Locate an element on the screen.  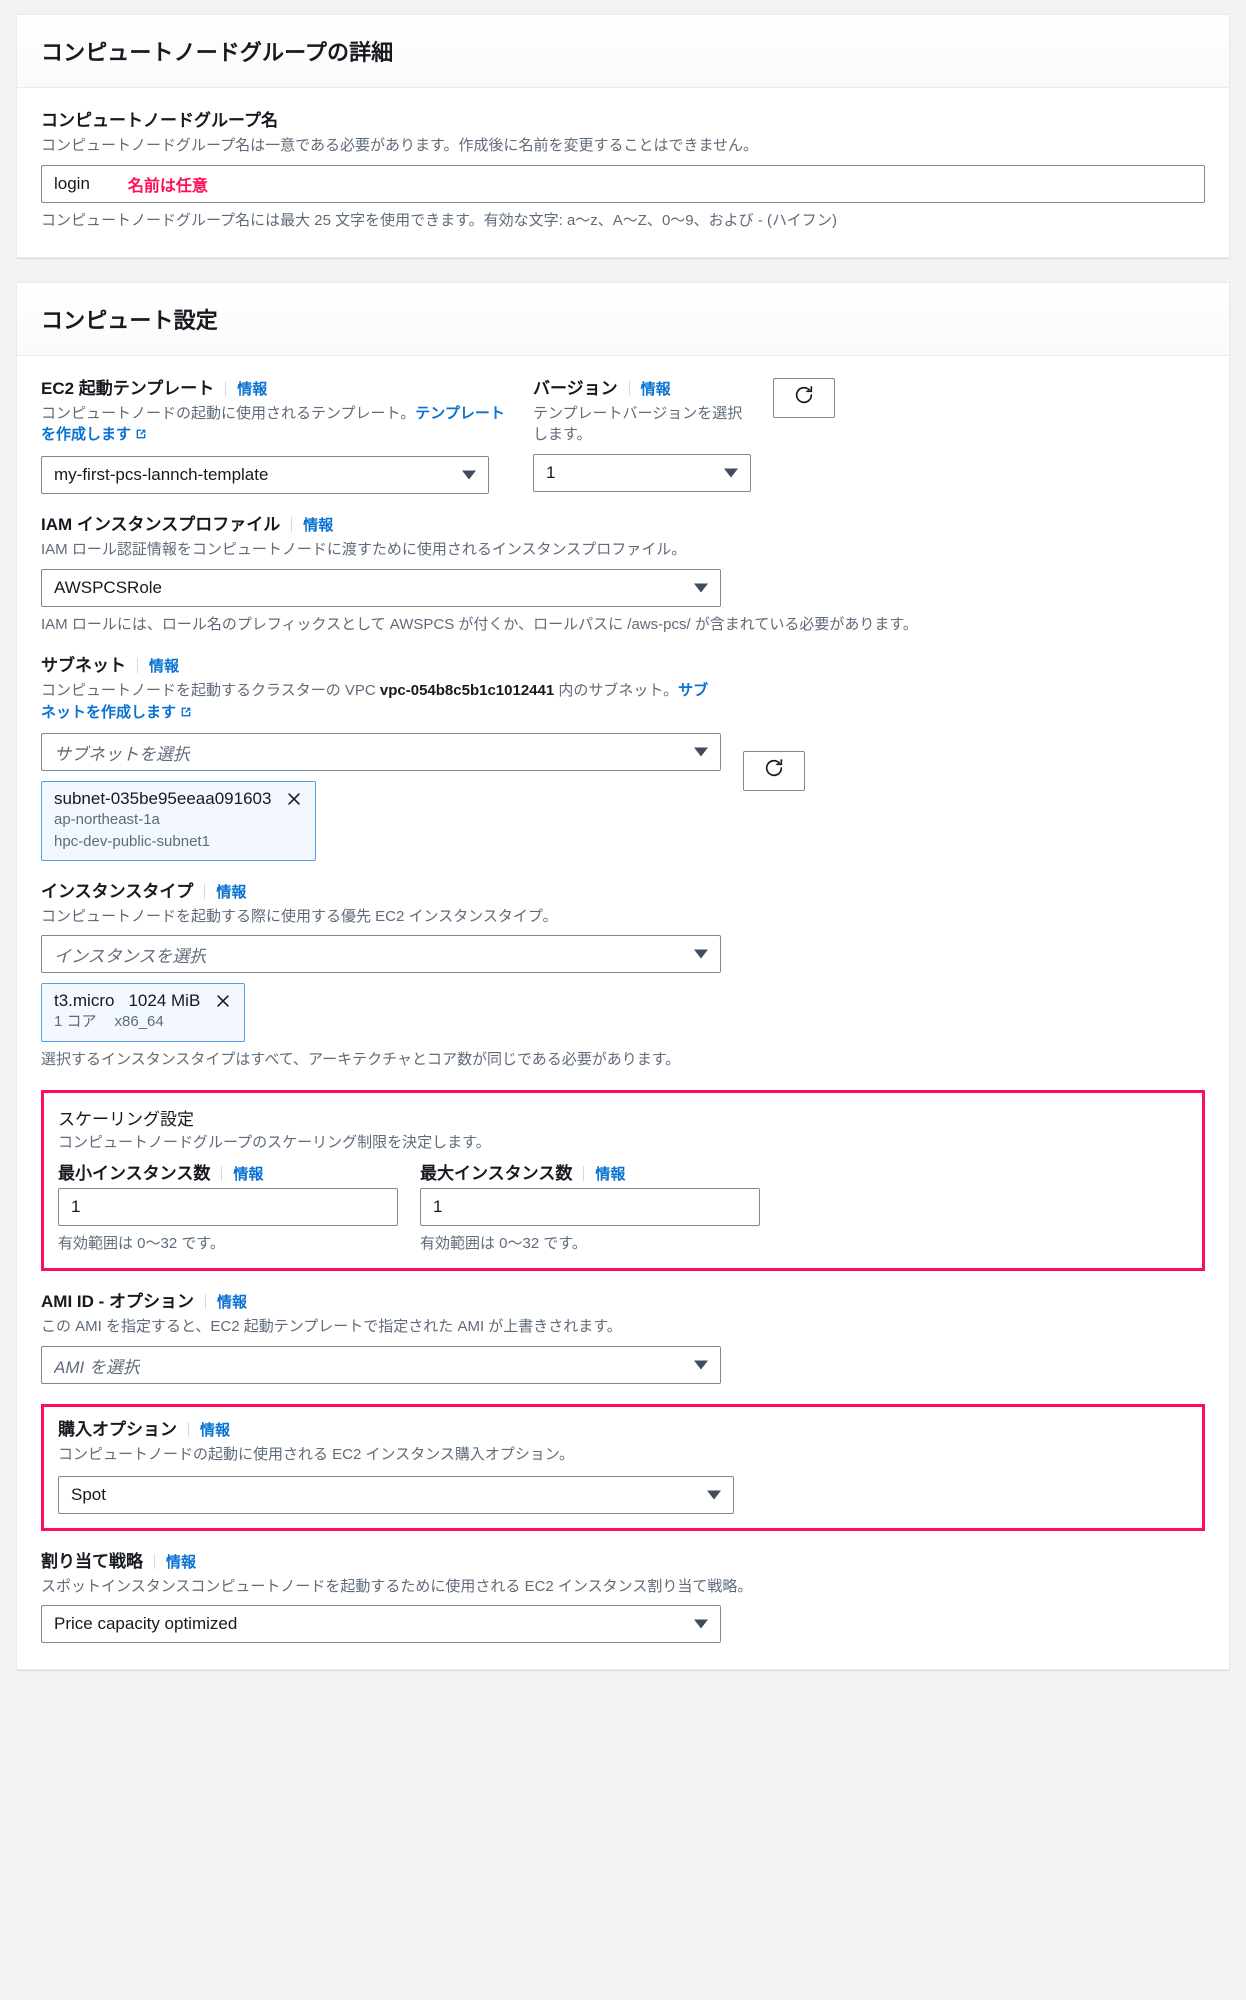
version-value: 1 is located at coordinates (551, 473).